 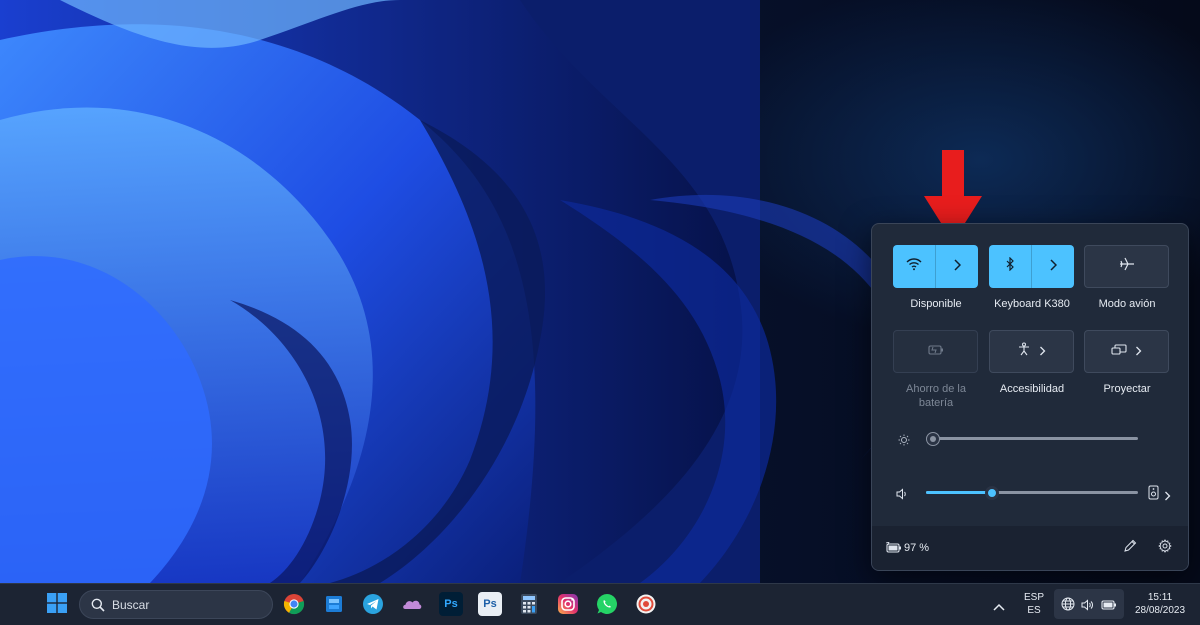 I want to click on photoshop-elements-icon-label: Ps, so click(x=490, y=604).